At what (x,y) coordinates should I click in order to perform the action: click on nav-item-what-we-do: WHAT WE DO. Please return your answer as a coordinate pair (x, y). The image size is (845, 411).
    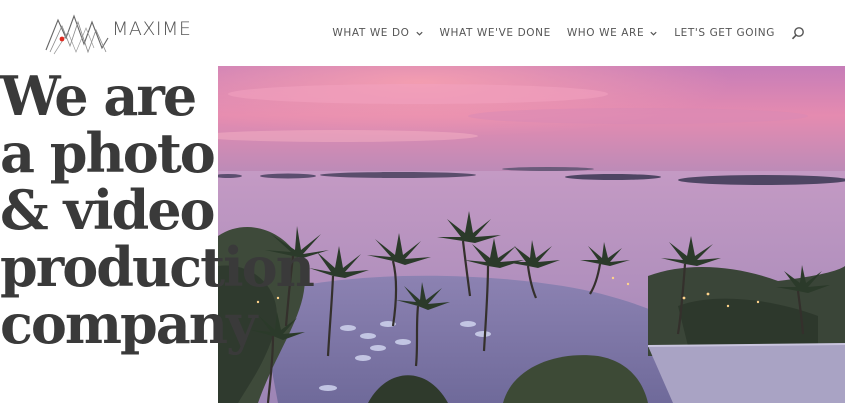
    Looking at the image, I should click on (377, 33).